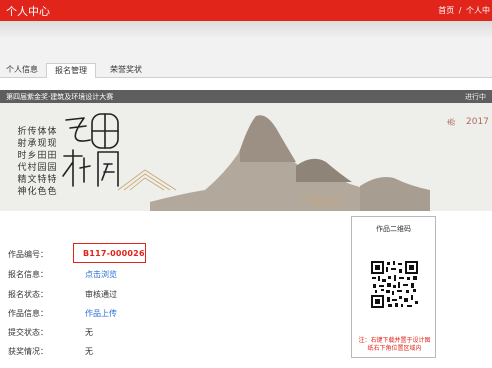 Image resolution: width=492 pixels, height=368 pixels. What do you see at coordinates (464, 10) in the screenshot?
I see `breadcrumb: 首页 / 个人中` at bounding box center [464, 10].